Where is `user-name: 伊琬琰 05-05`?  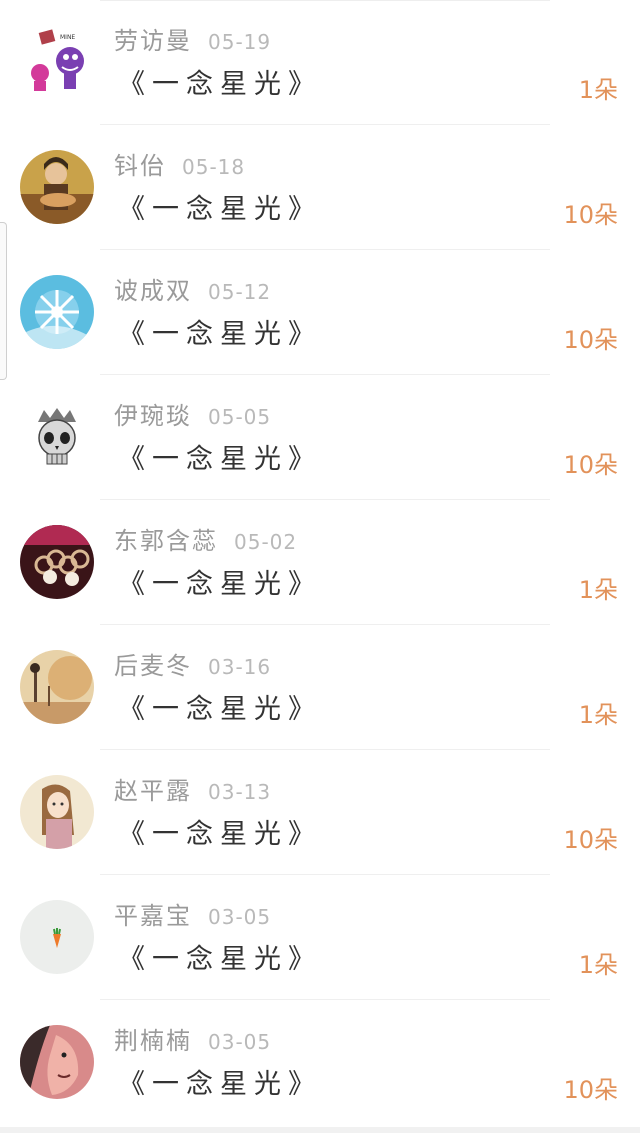
user-name: 伊琬琰 05-05 is located at coordinates (193, 416).